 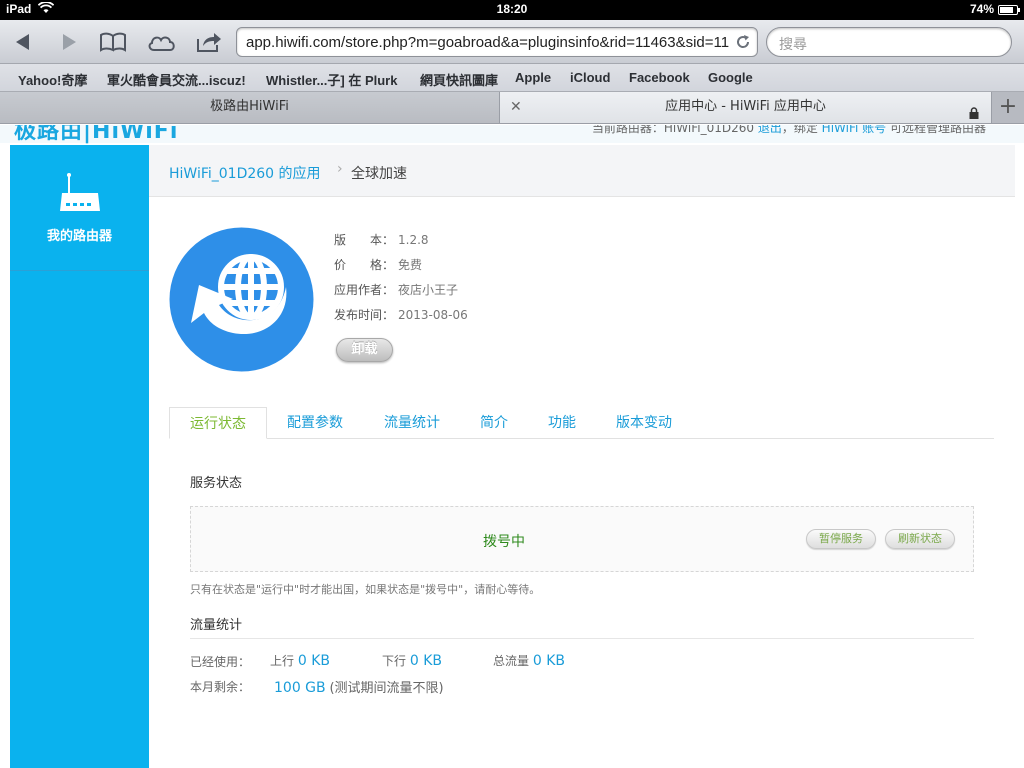 What do you see at coordinates (533, 77) in the screenshot?
I see `bookmark-apple: Apple` at bounding box center [533, 77].